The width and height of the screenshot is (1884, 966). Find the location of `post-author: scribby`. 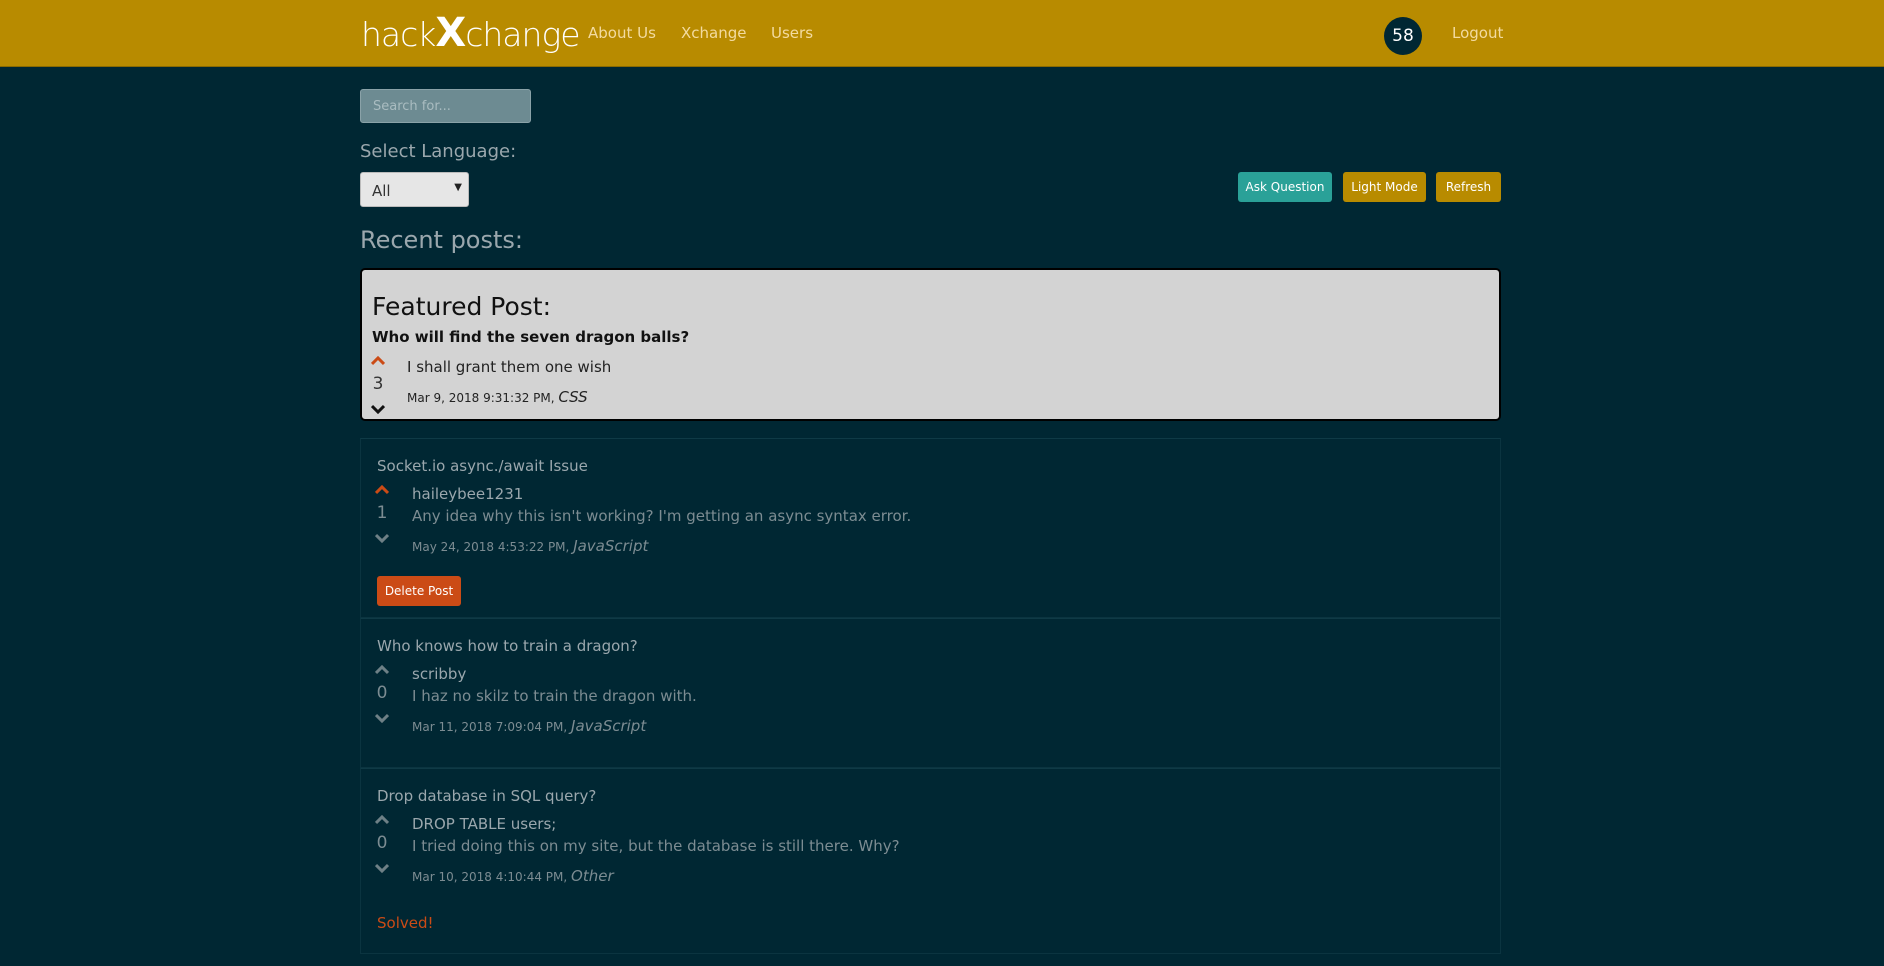

post-author: scribby is located at coordinates (439, 674).